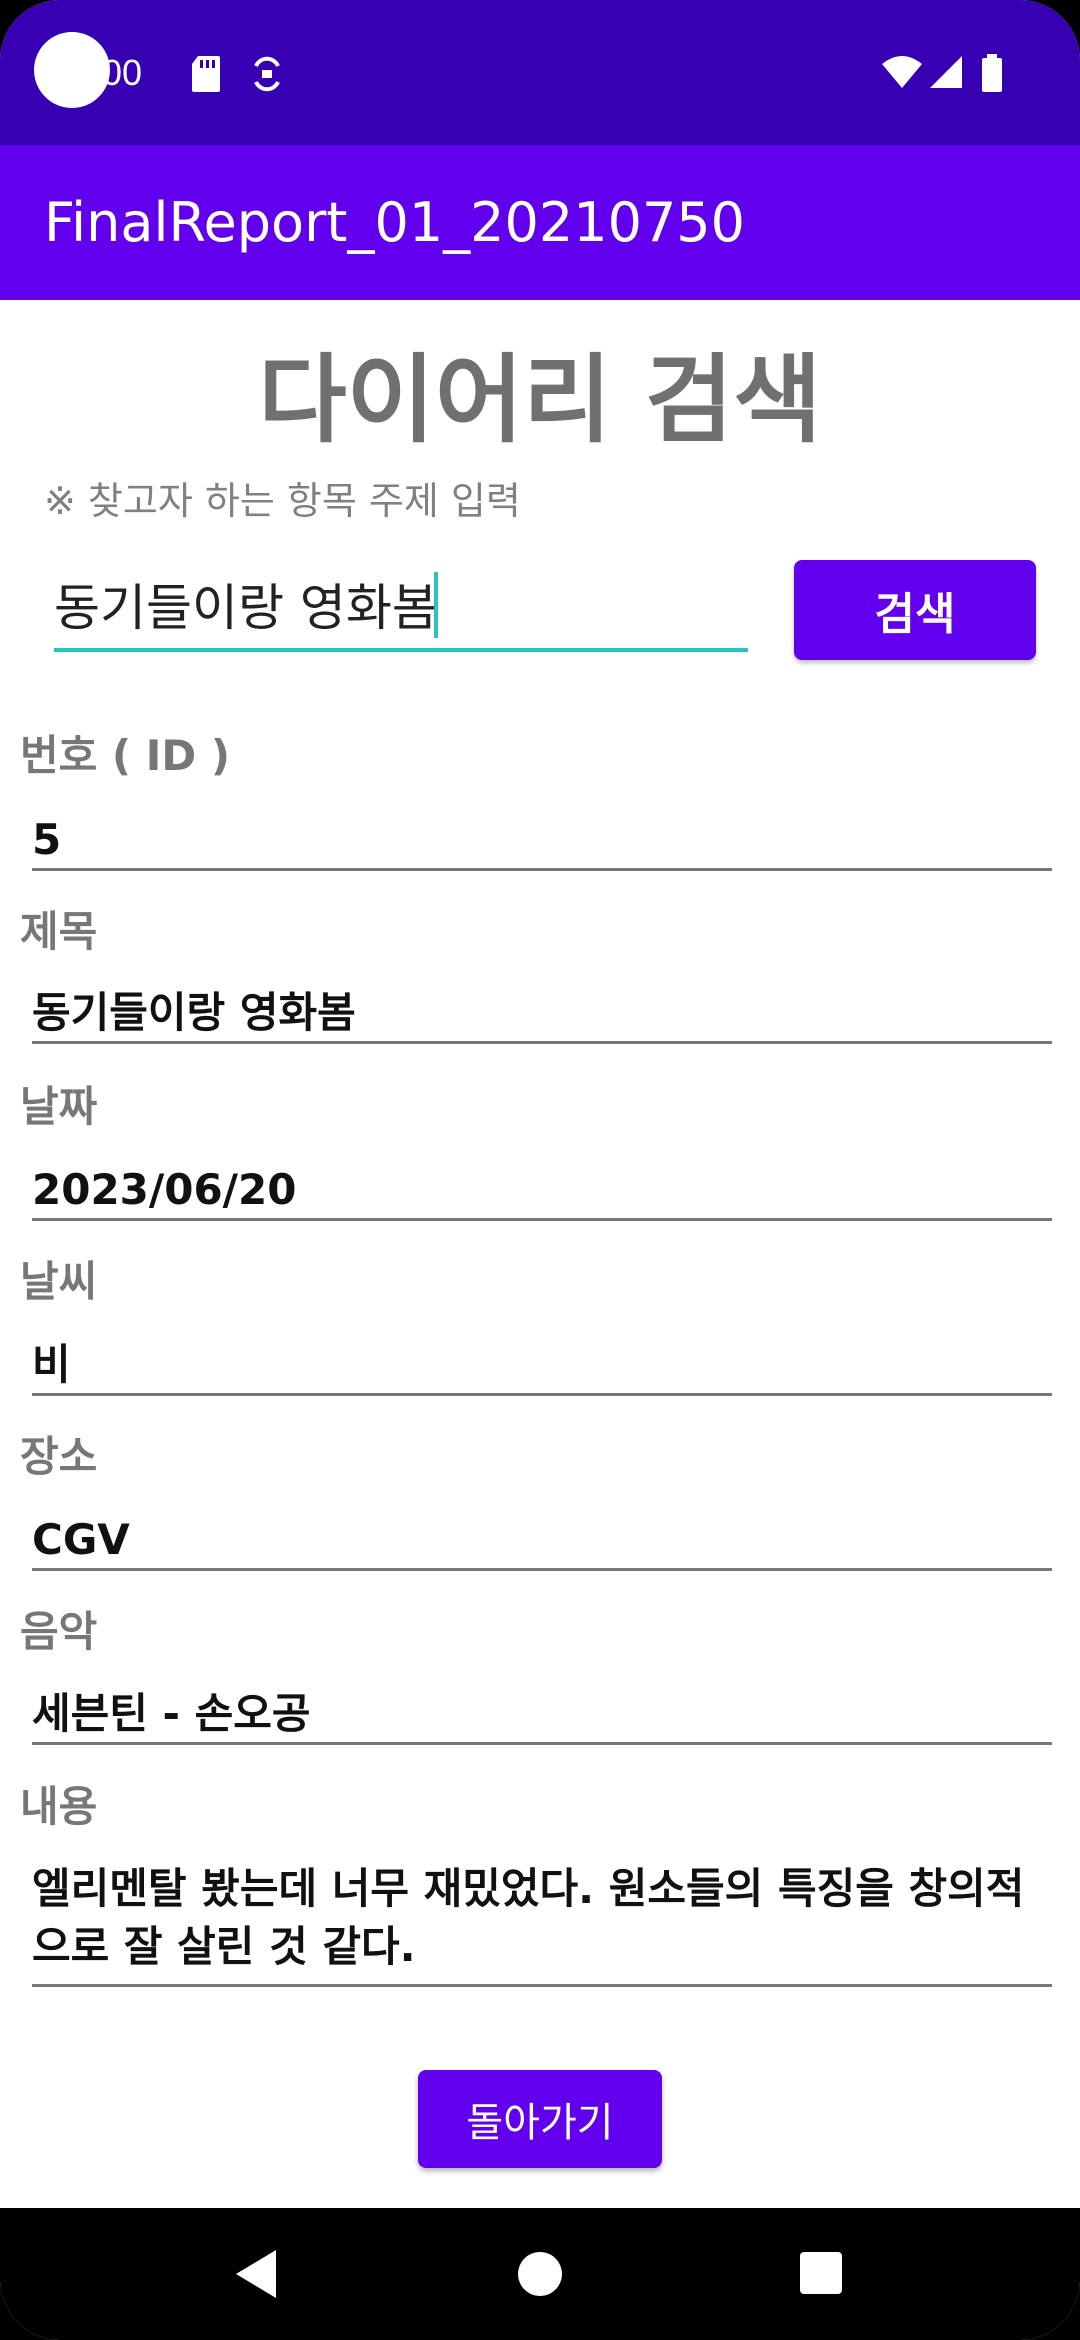 This screenshot has width=1080, height=2340. What do you see at coordinates (59, 1806) in the screenshot?
I see `content-label: 내용` at bounding box center [59, 1806].